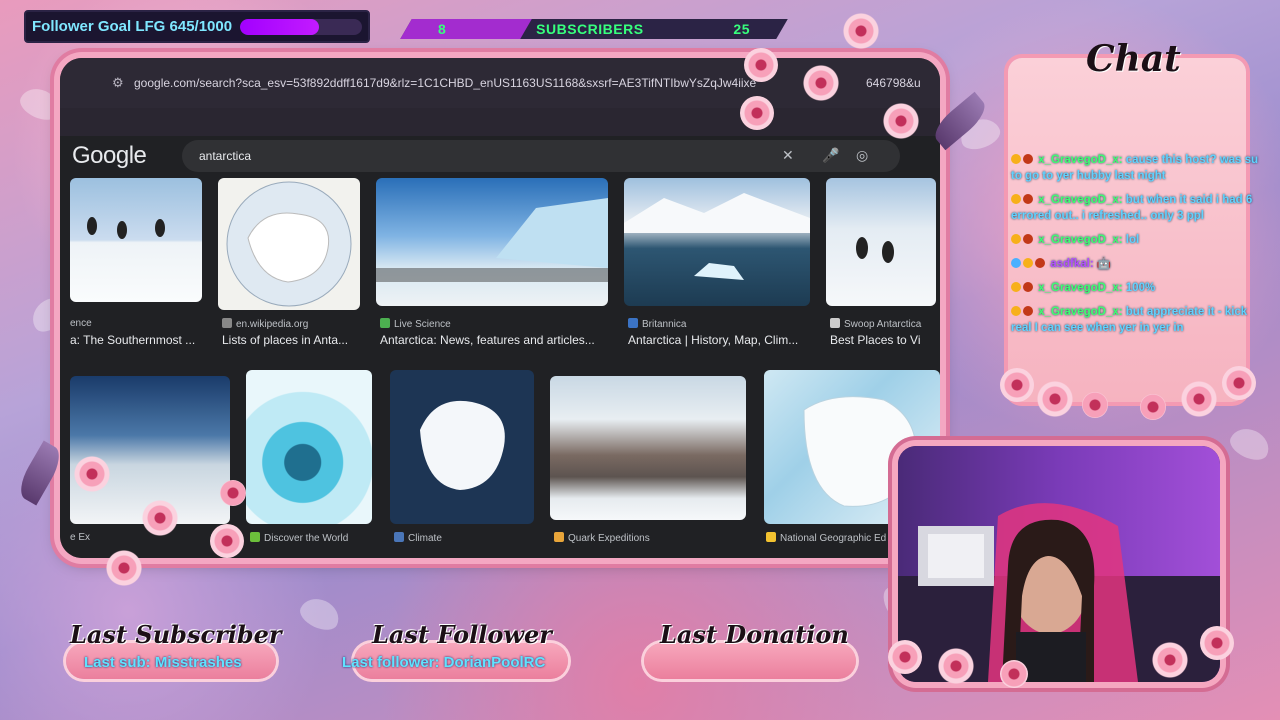 Image resolution: width=1280 pixels, height=720 pixels. Describe the element at coordinates (126, 228) in the screenshot. I see `penguins-graphic` at that location.